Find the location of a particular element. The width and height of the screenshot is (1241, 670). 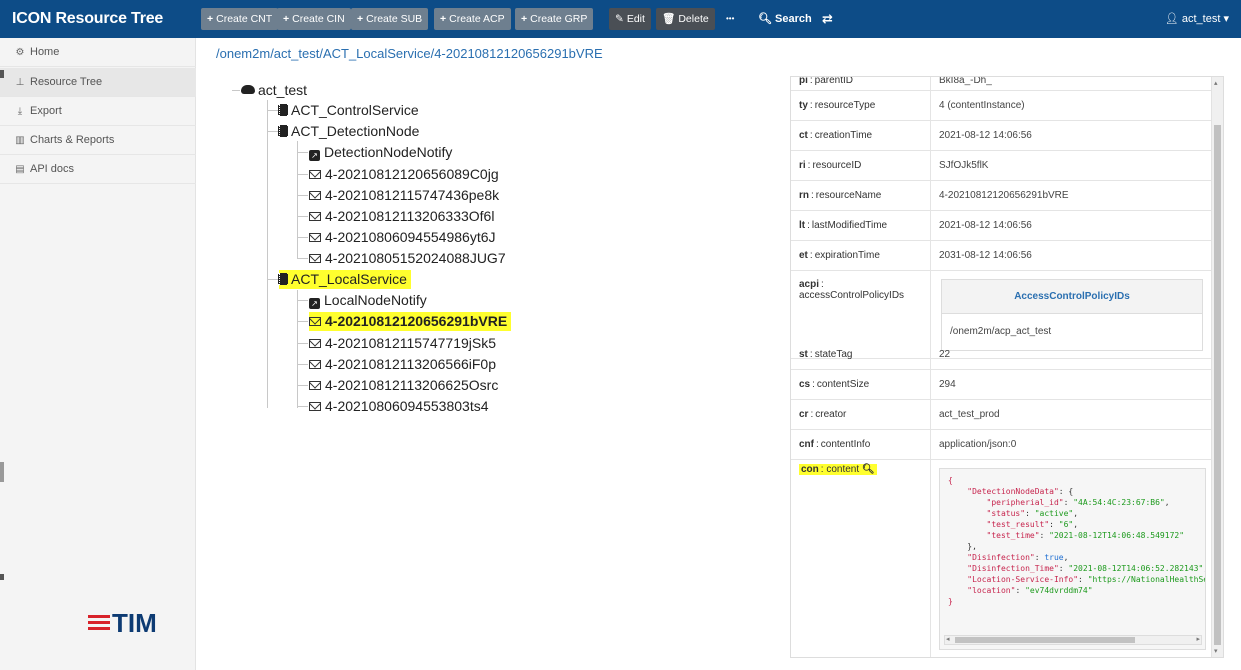

json-horizontal-scrollbar: ◂ ▸ is located at coordinates (1073, 640).